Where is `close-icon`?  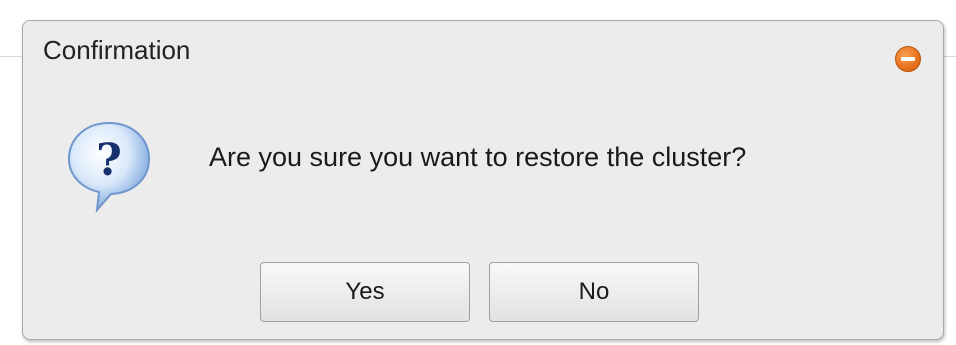 close-icon is located at coordinates (908, 59).